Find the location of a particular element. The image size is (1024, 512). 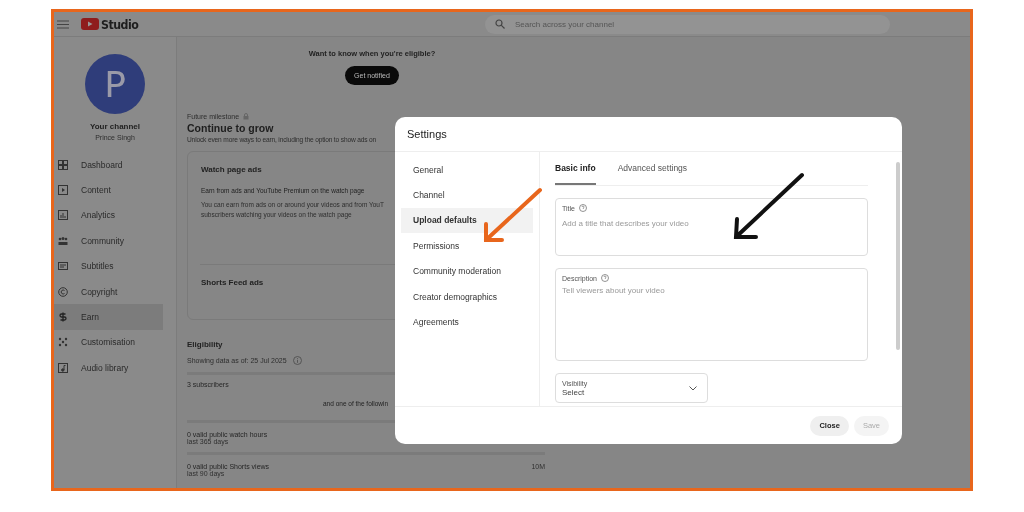

tab: Basic info is located at coordinates (575, 168).